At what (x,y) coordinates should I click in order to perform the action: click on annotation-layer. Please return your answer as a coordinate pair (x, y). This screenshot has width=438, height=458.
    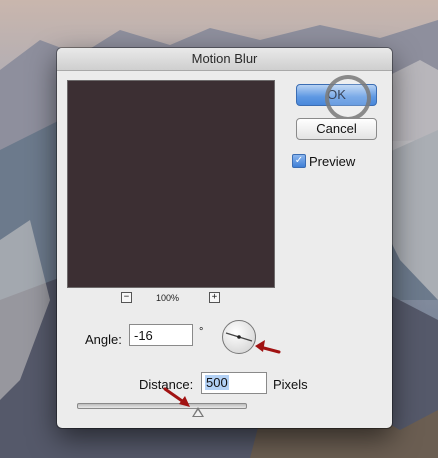
    Looking at the image, I should click on (222, 373).